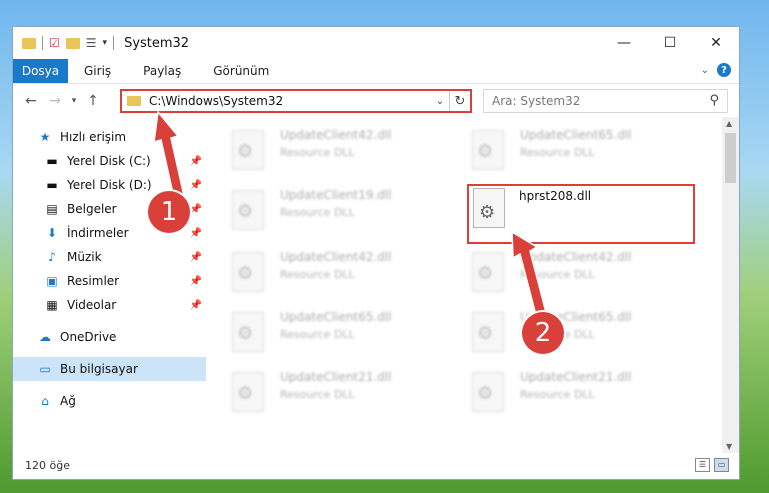 This screenshot has height=493, width=769. I want to click on nav-onedrive: ☁ OneDrive, so click(109, 337).